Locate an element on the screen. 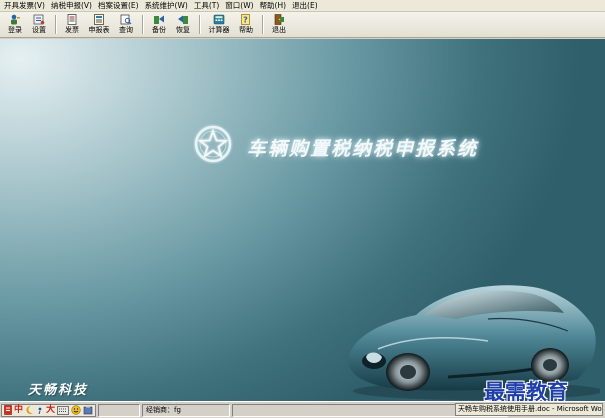  calculator-icon is located at coordinates (219, 19).